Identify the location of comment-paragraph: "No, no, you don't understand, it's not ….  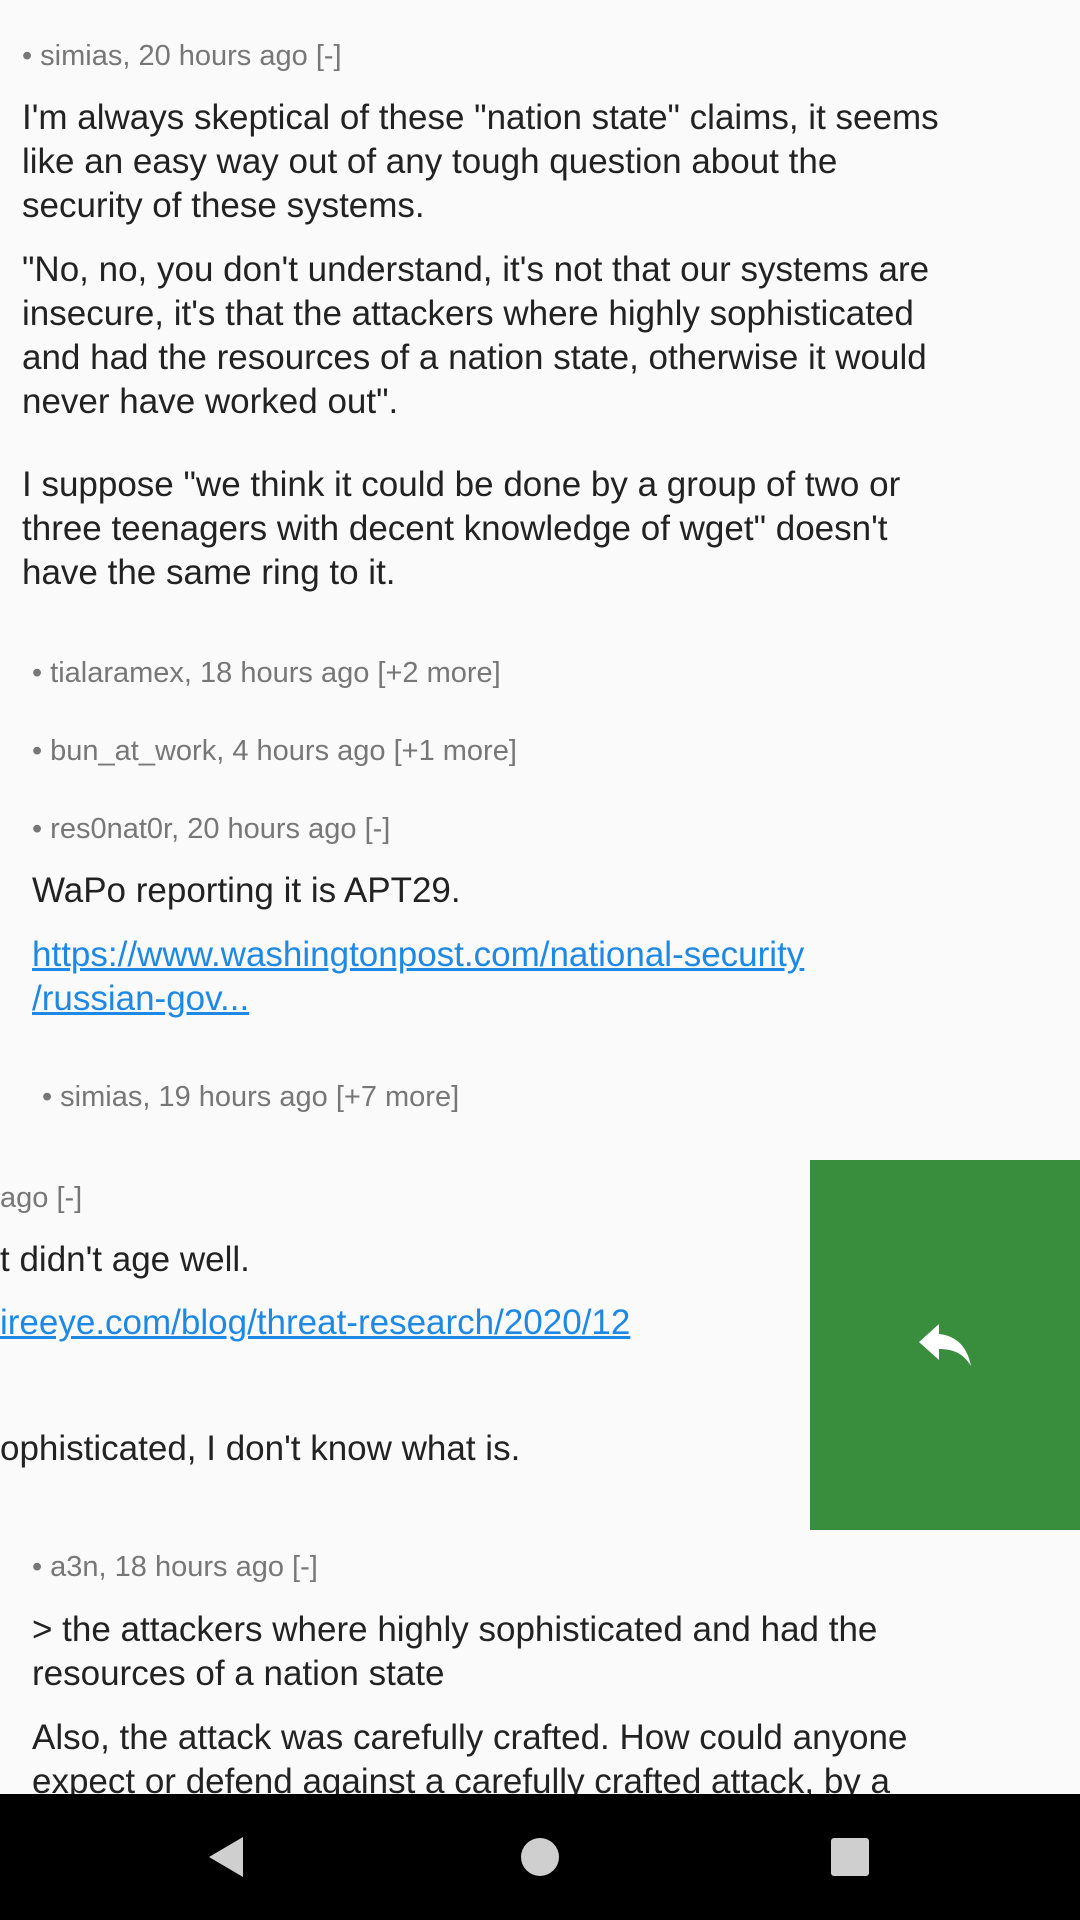
(475, 336).